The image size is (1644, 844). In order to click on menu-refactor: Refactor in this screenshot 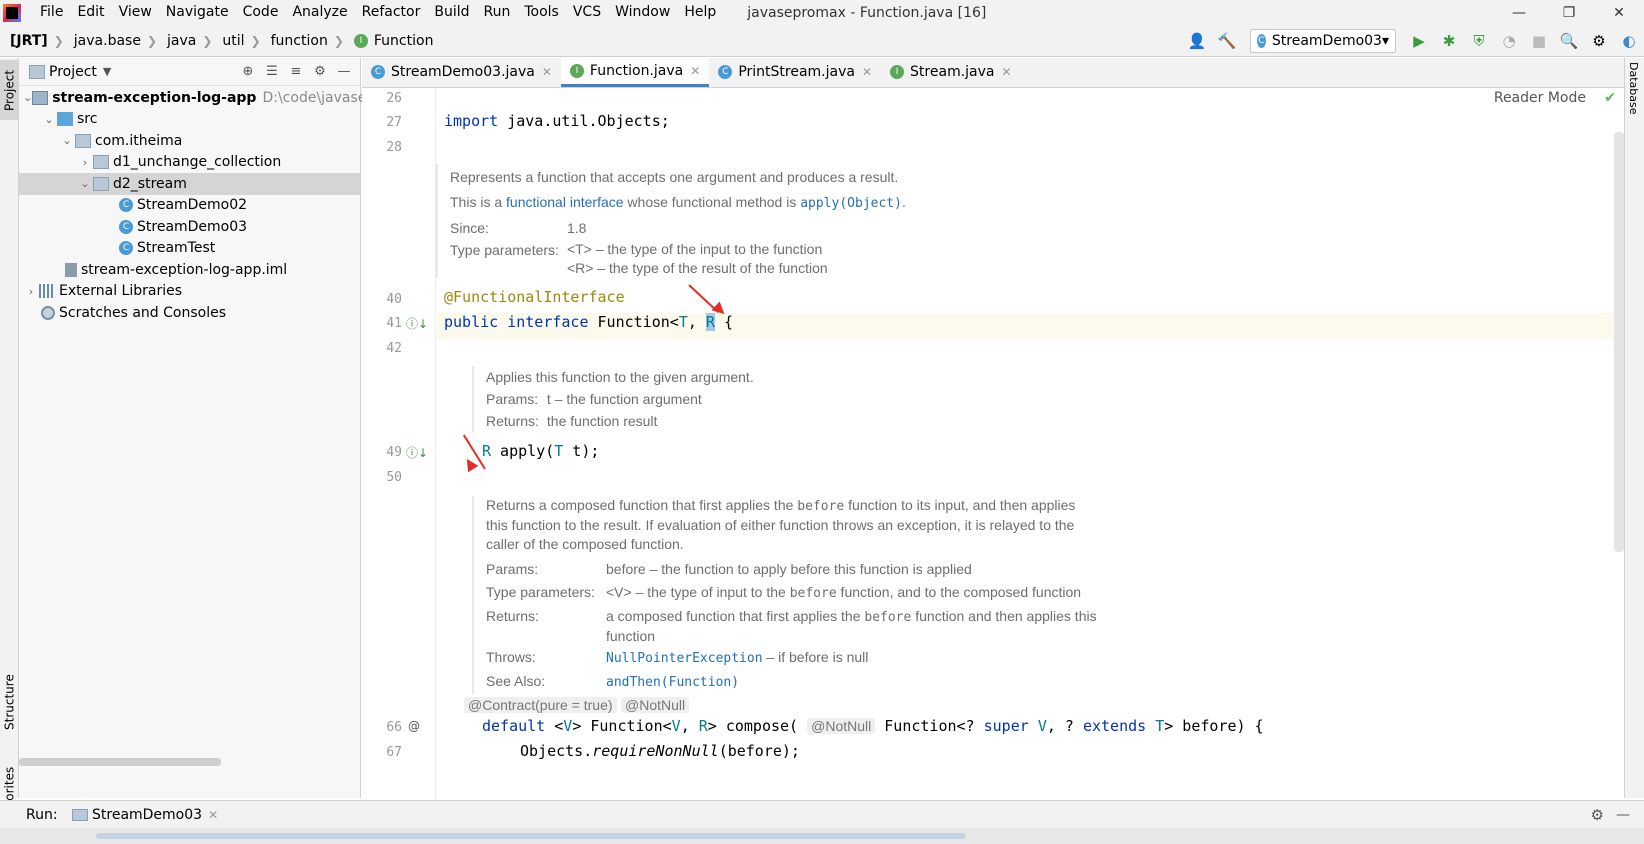, I will do `click(391, 12)`.